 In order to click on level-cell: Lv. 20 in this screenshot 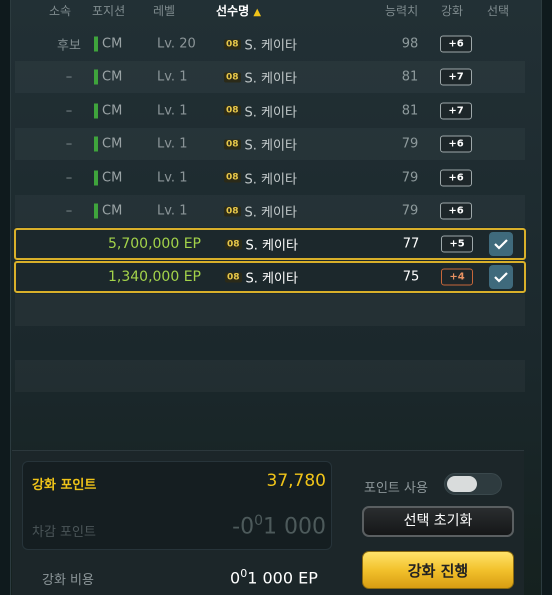, I will do `click(176, 44)`.